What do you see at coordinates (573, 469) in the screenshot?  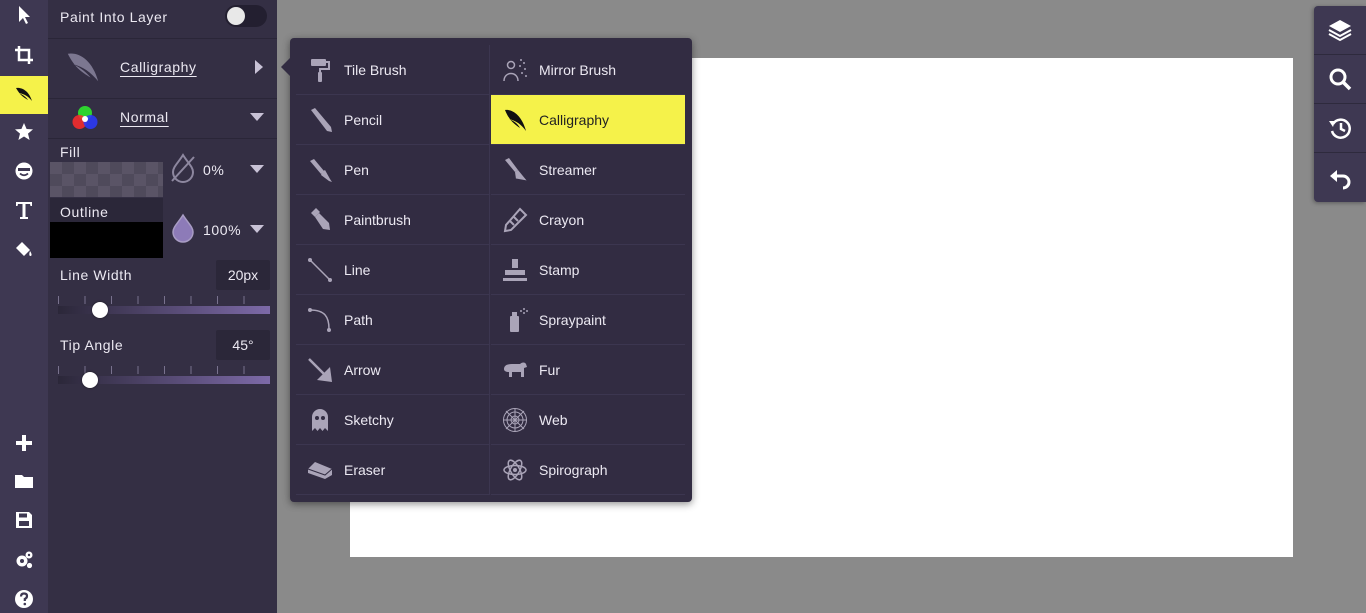 I see `menu-item-label: Spirograph` at bounding box center [573, 469].